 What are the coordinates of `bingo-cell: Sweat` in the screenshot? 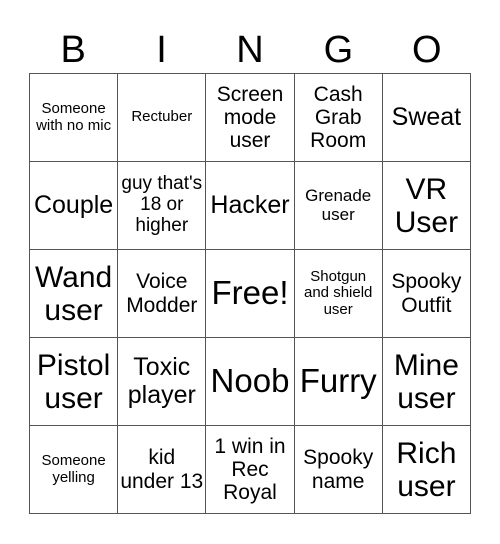 It's located at (426, 118).